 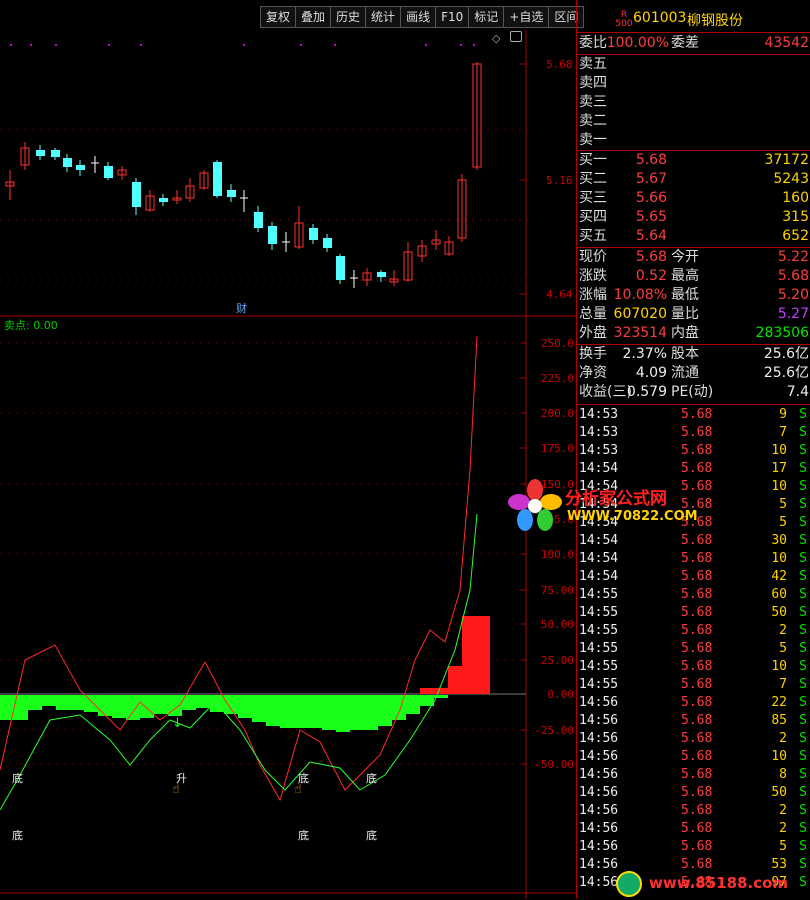 What do you see at coordinates (383, 17) in the screenshot?
I see `toolbar-button-3: 统计` at bounding box center [383, 17].